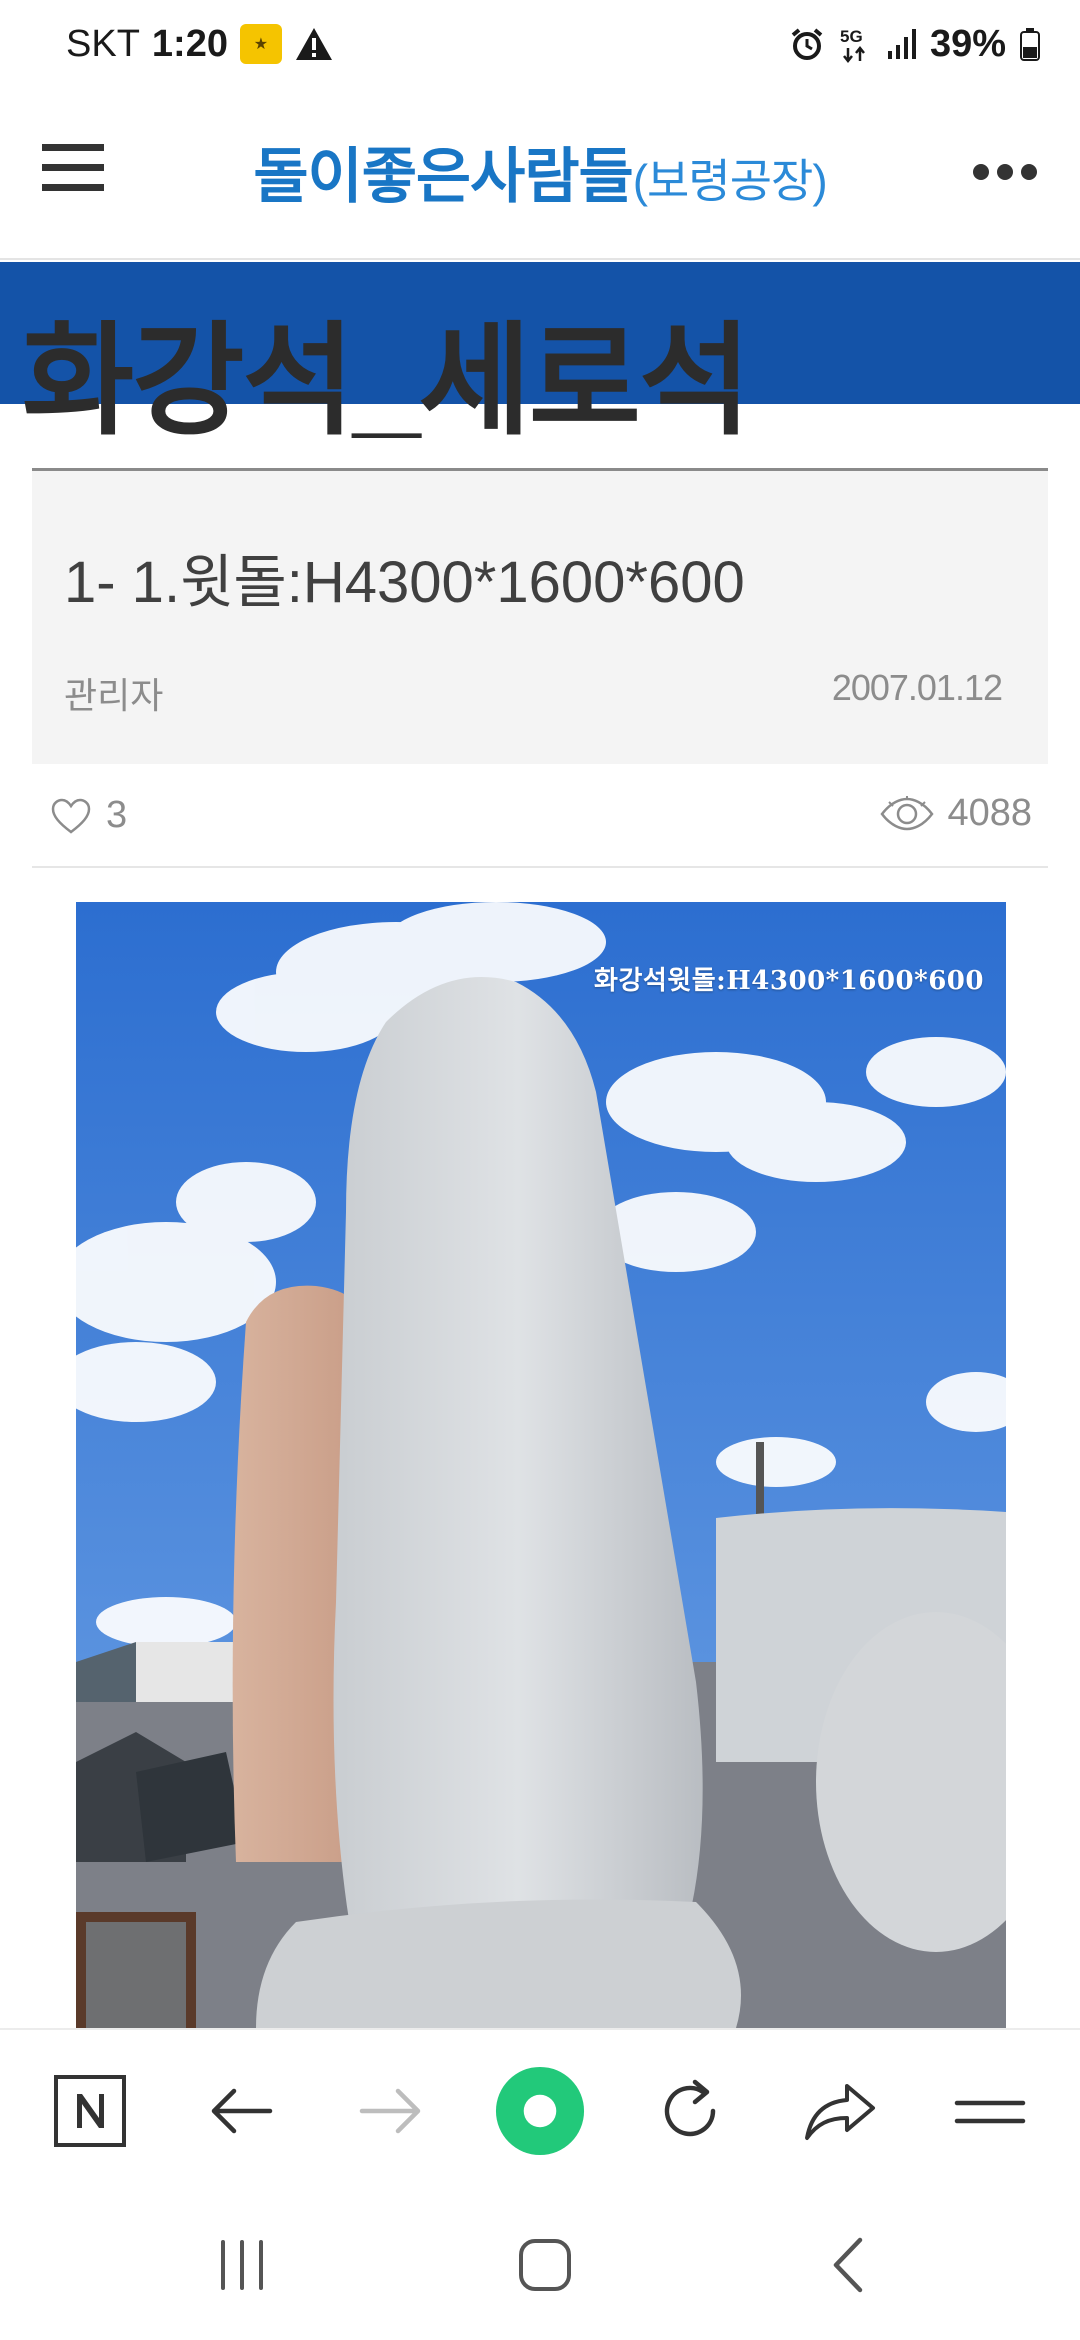  I want to click on like-count: 3, so click(117, 815).